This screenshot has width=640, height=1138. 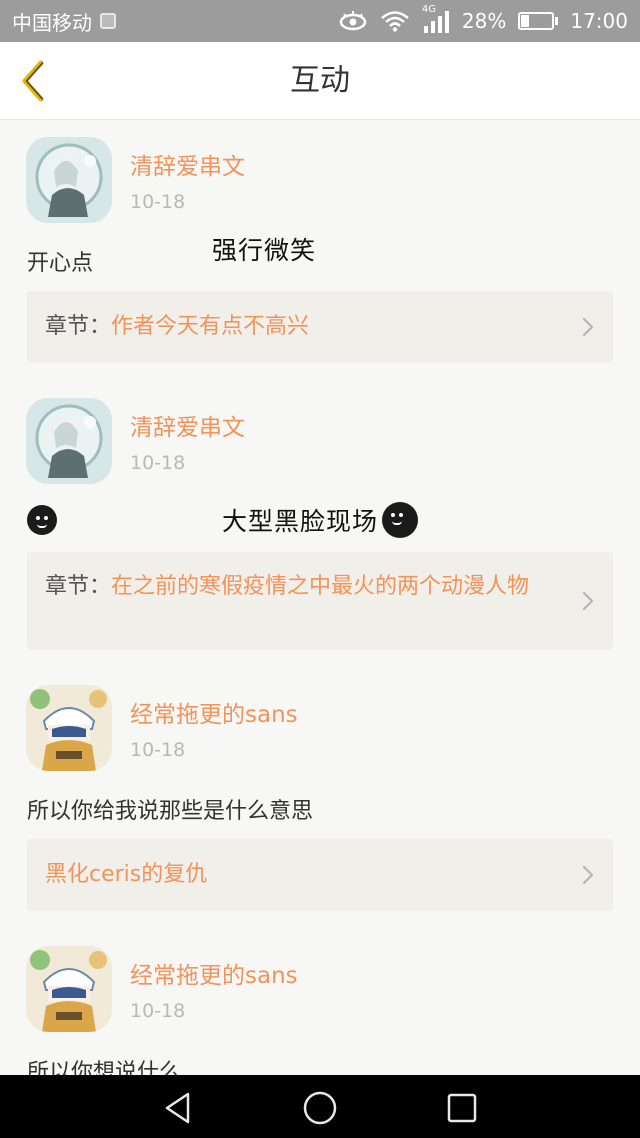 I want to click on status-icons: 4G 28% 17:00, so click(x=483, y=19).